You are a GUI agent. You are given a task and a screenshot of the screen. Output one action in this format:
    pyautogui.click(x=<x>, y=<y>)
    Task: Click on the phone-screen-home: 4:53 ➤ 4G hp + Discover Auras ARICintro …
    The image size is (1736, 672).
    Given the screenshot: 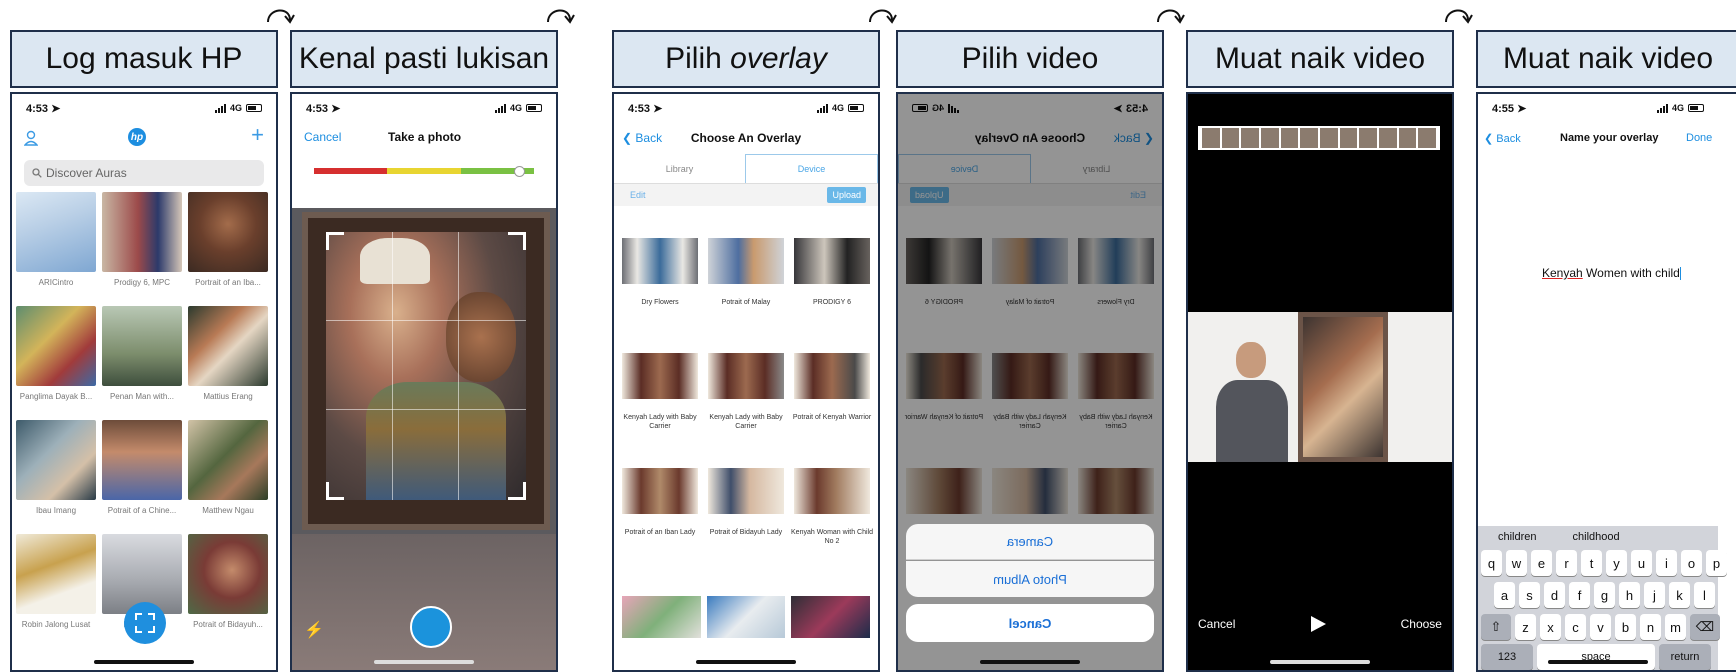 What is the action you would take?
    pyautogui.click(x=144, y=382)
    